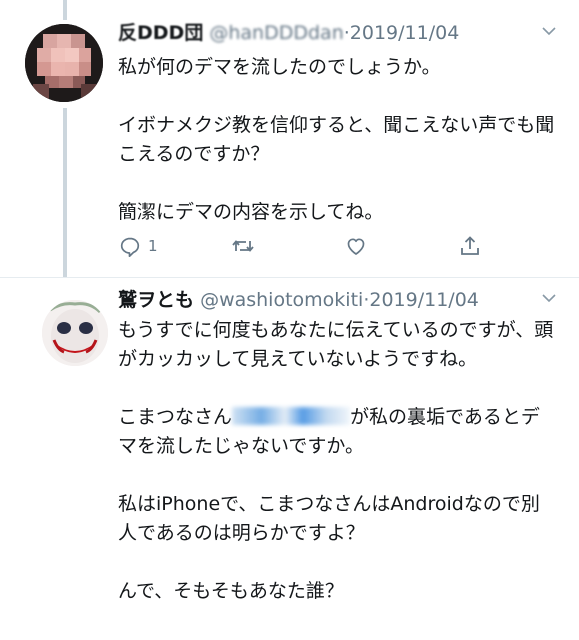 The image size is (579, 640). What do you see at coordinates (291, 416) in the screenshot?
I see `mention-link-redacted` at bounding box center [291, 416].